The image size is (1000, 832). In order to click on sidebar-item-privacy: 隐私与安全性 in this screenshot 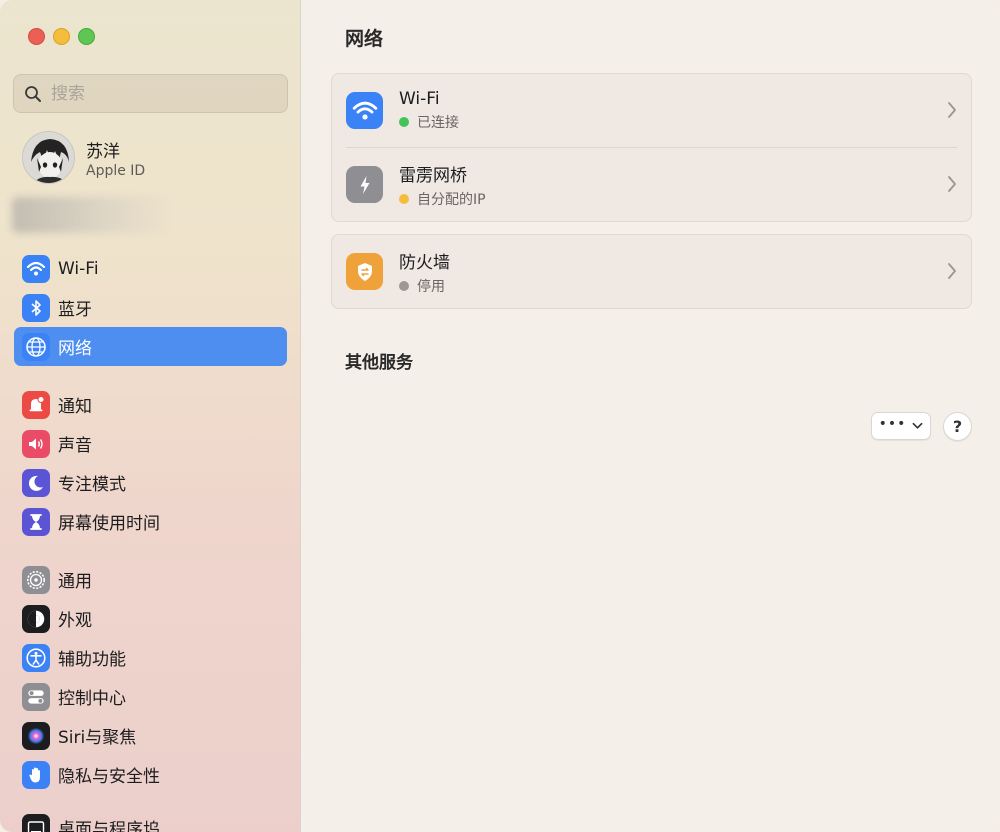, I will do `click(150, 774)`.